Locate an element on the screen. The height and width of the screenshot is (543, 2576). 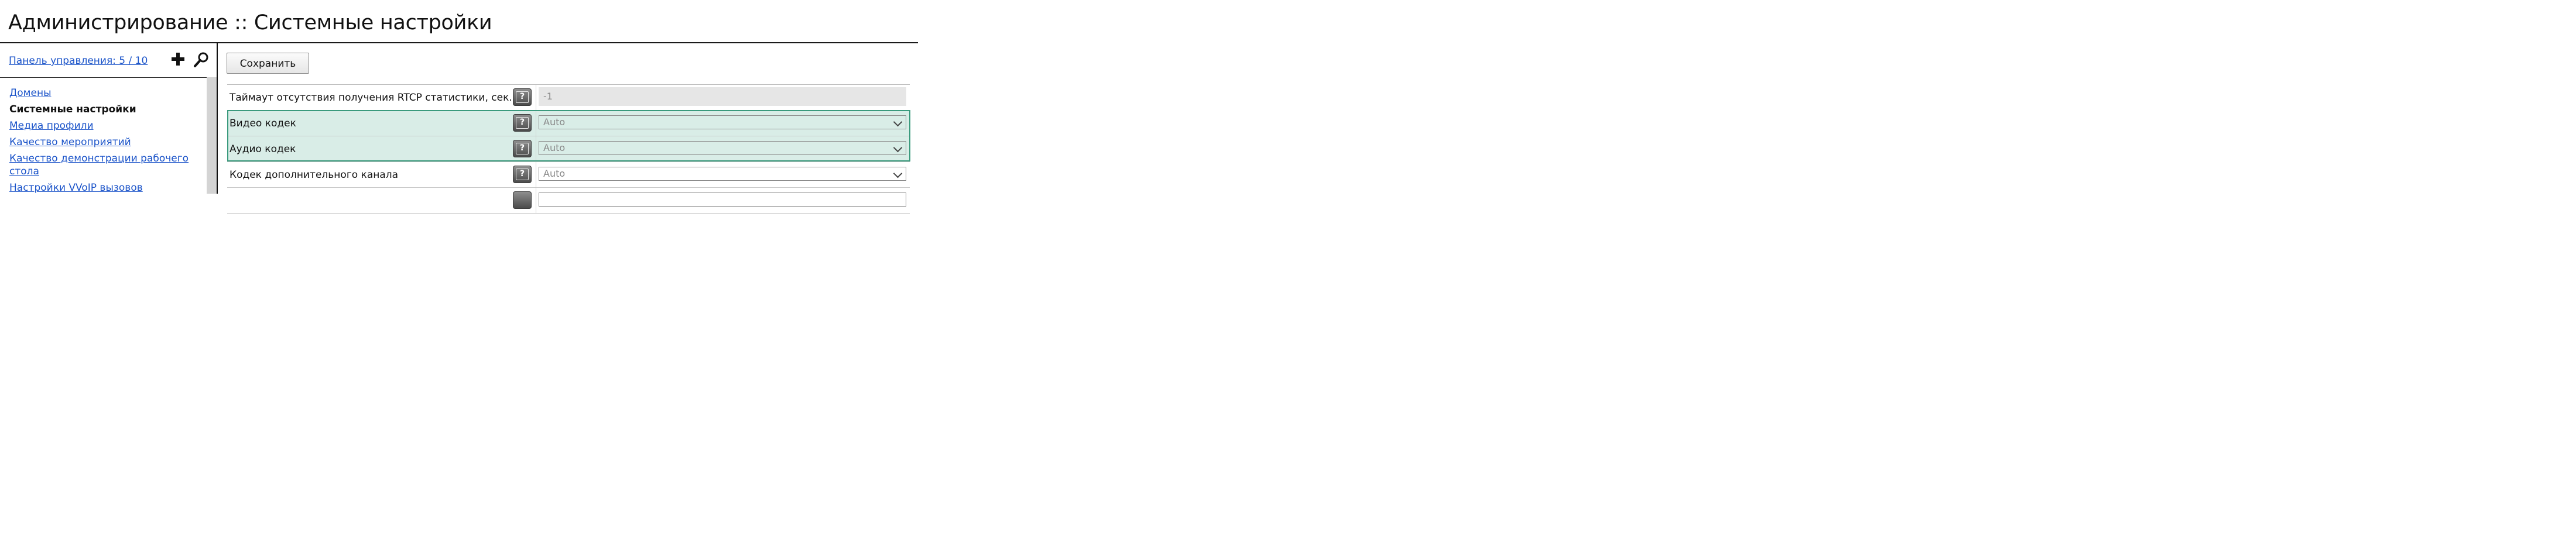
setting-label: Аудио кодек is located at coordinates (262, 149).